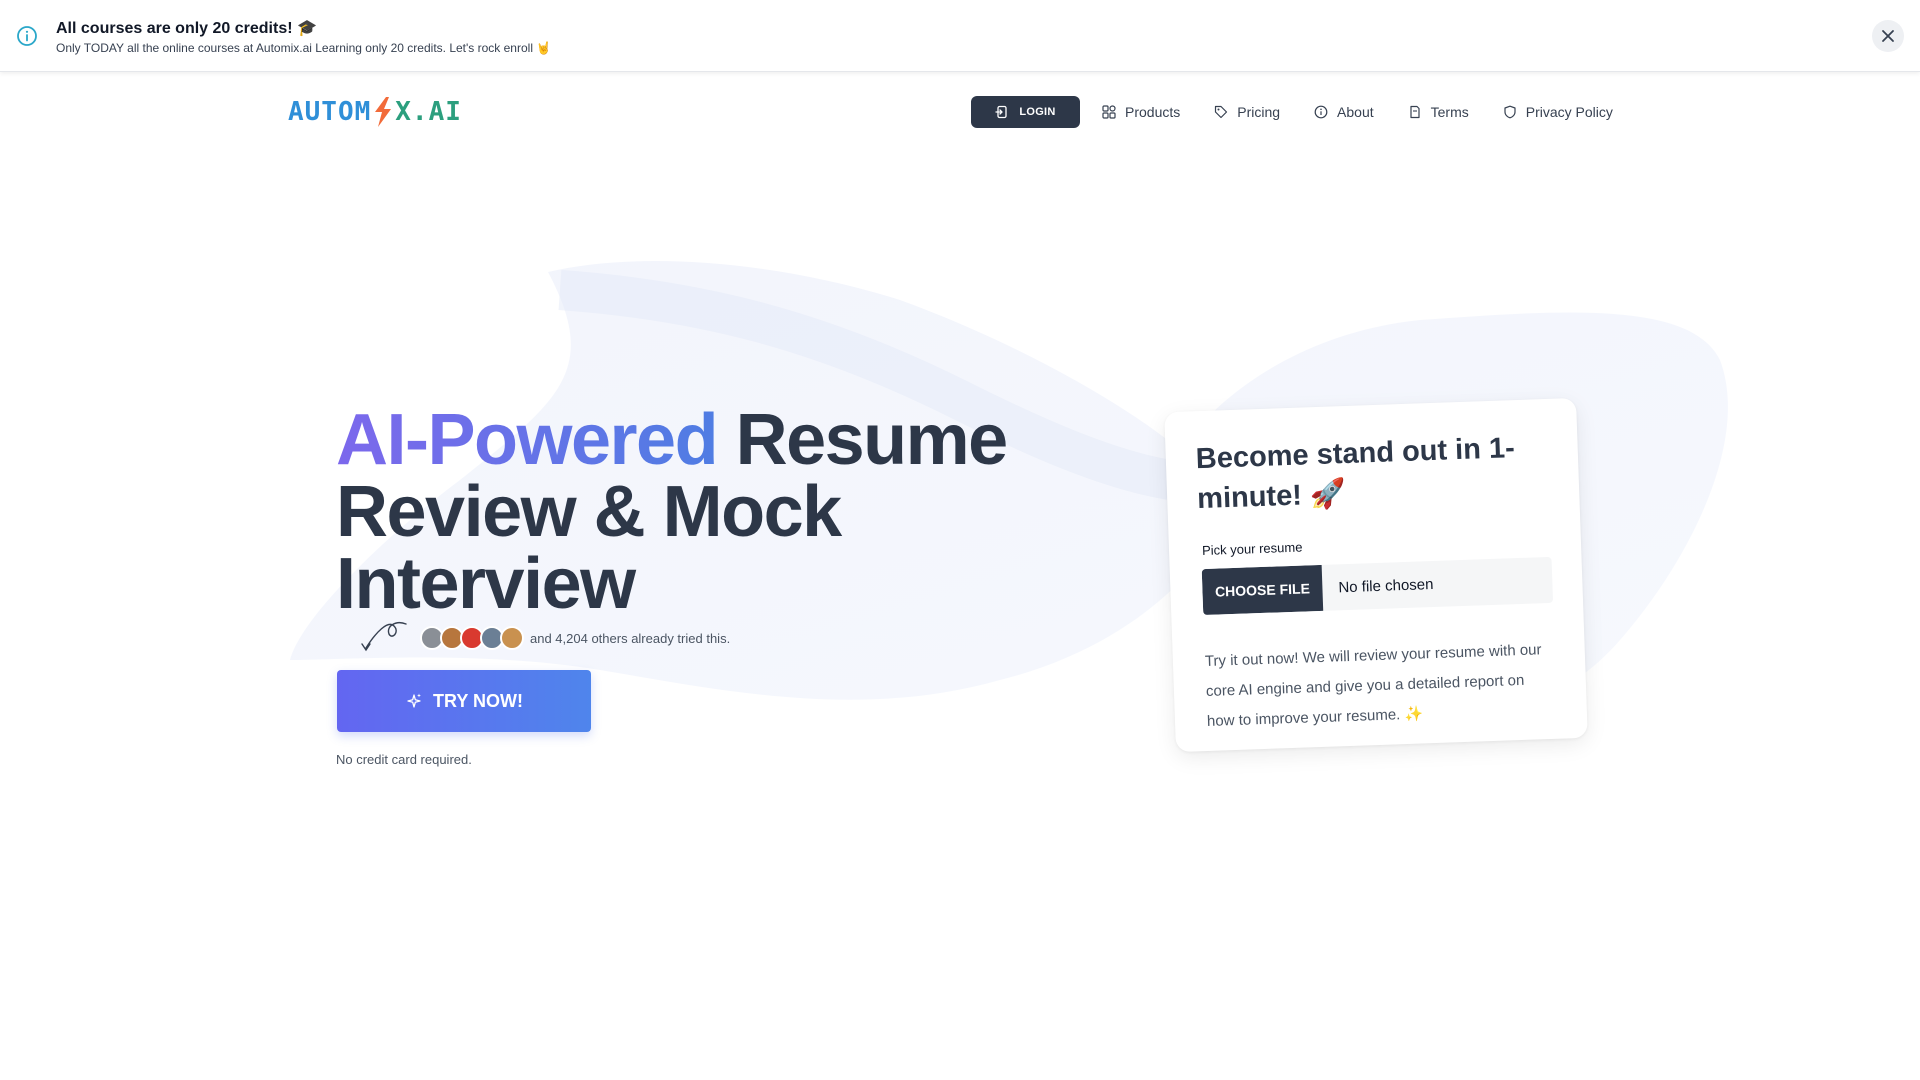  I want to click on nav-pricing-label: Pricing, so click(1259, 112).